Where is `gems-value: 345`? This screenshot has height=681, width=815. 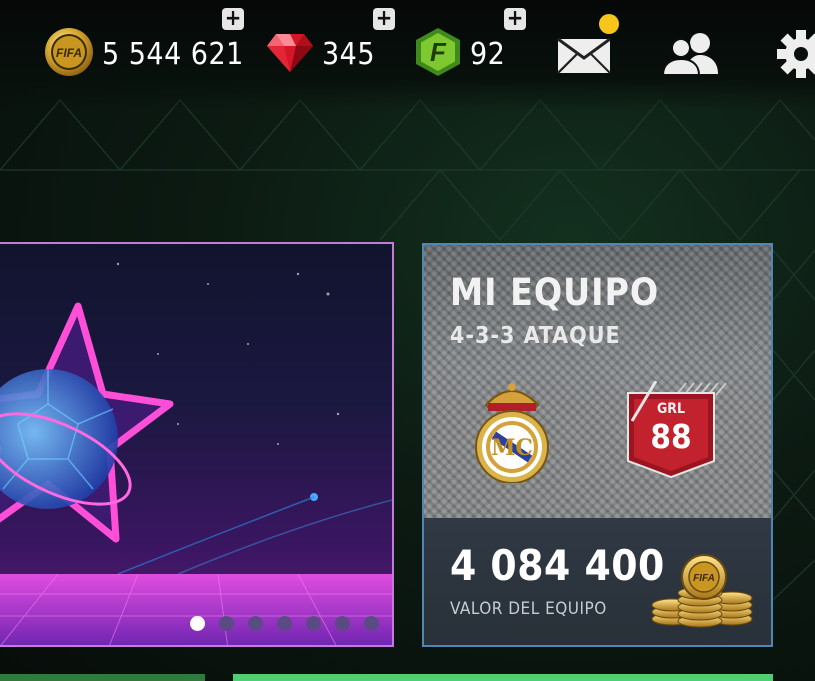 gems-value: 345 is located at coordinates (349, 54).